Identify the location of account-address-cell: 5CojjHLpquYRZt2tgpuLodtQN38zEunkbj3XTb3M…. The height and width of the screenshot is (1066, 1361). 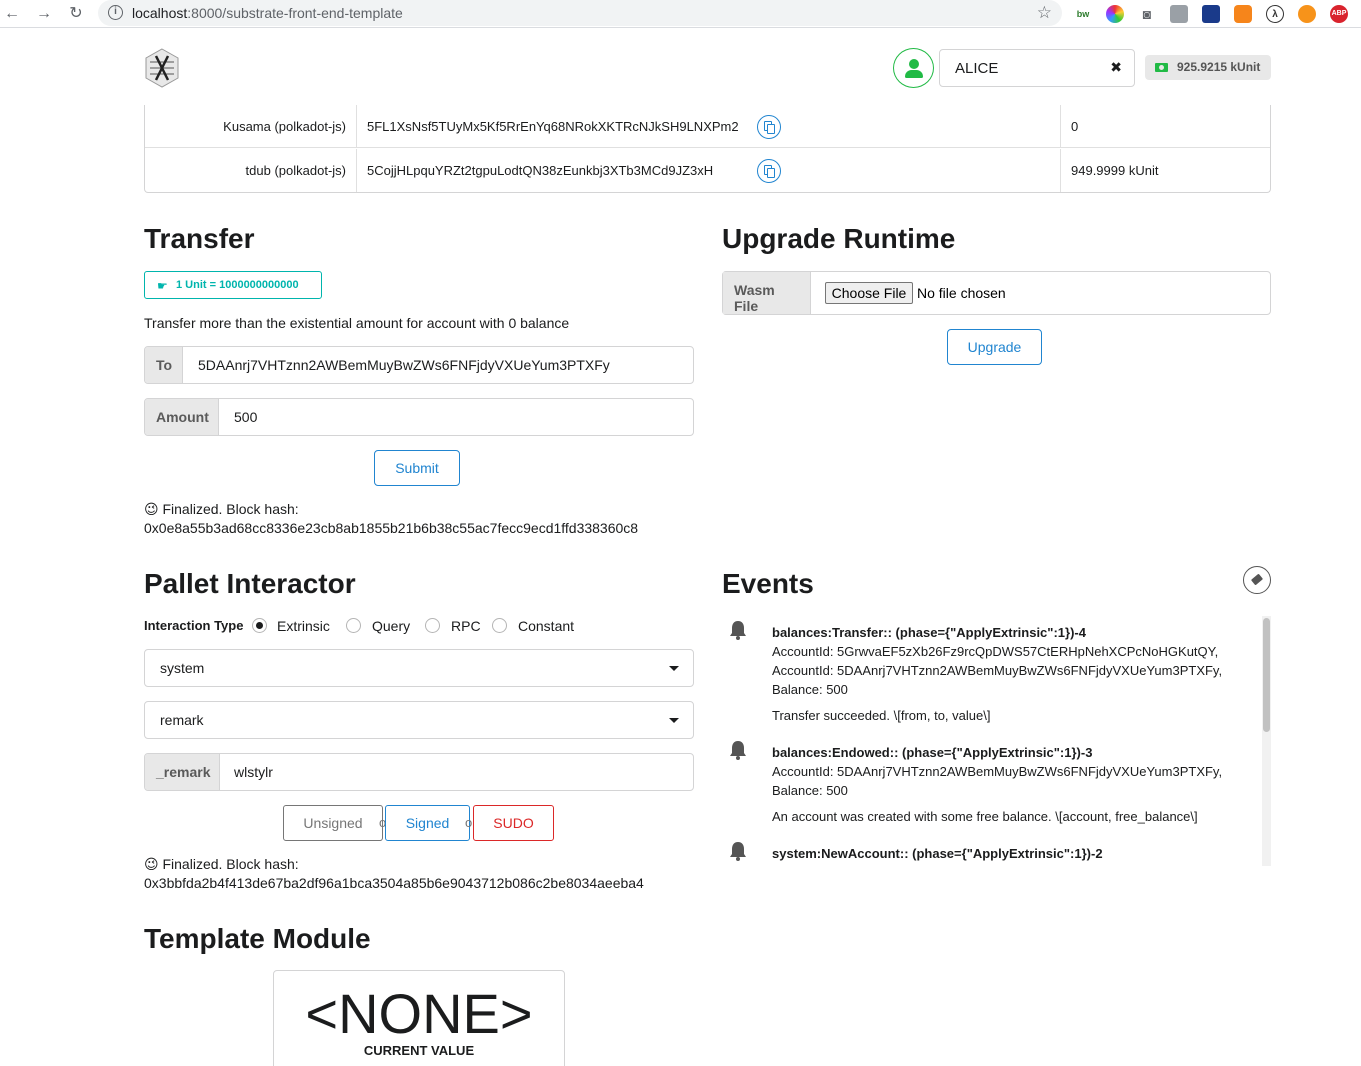
(709, 170).